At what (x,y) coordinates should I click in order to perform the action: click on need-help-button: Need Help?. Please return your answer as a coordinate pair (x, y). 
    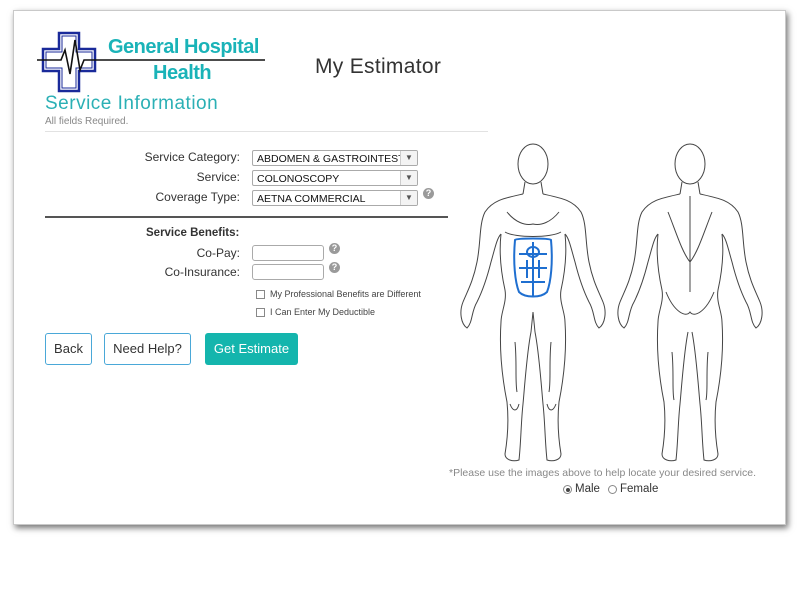
    Looking at the image, I should click on (147, 349).